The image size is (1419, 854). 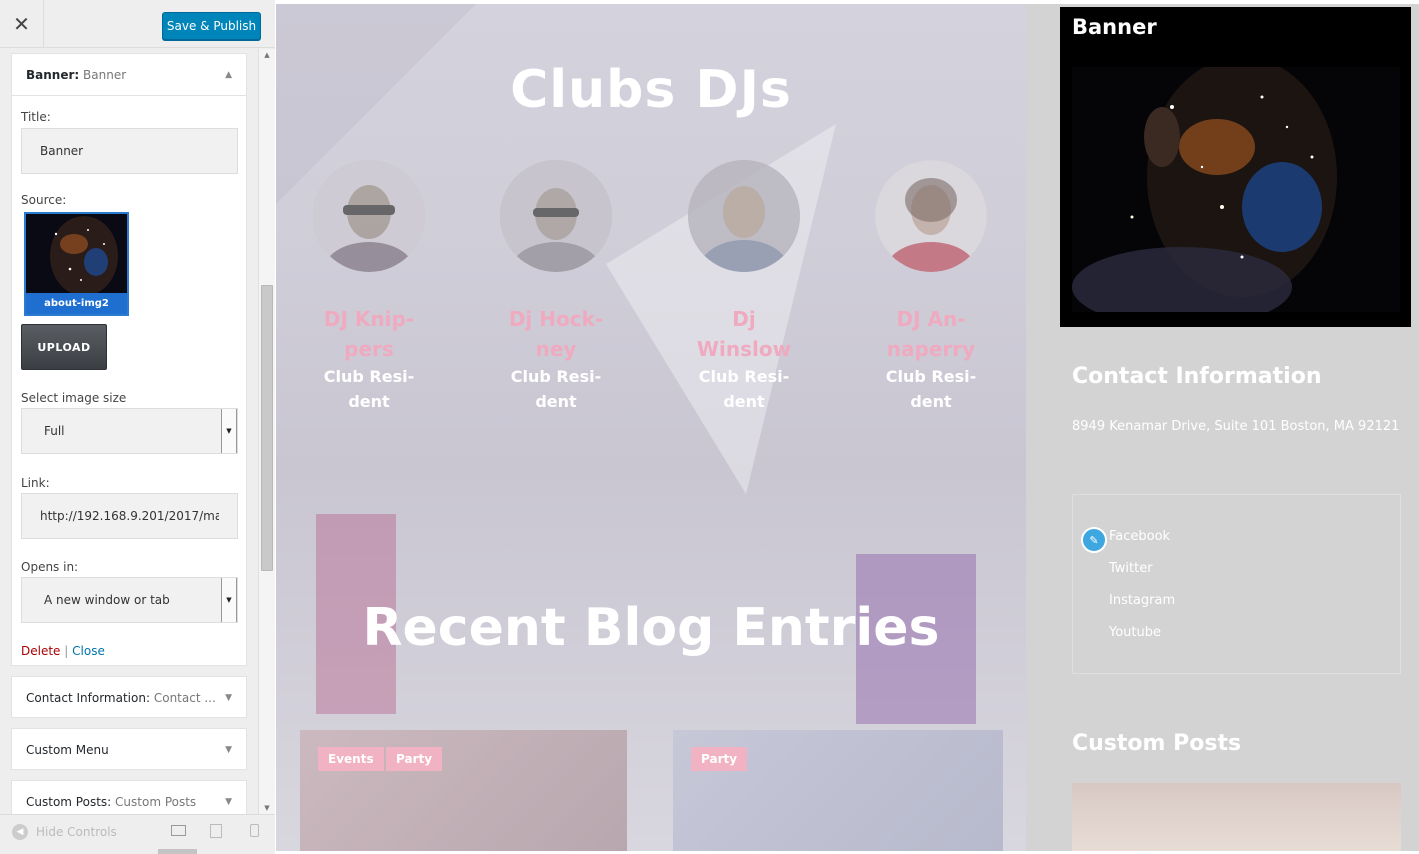 I want to click on blog-card: Party, so click(x=838, y=790).